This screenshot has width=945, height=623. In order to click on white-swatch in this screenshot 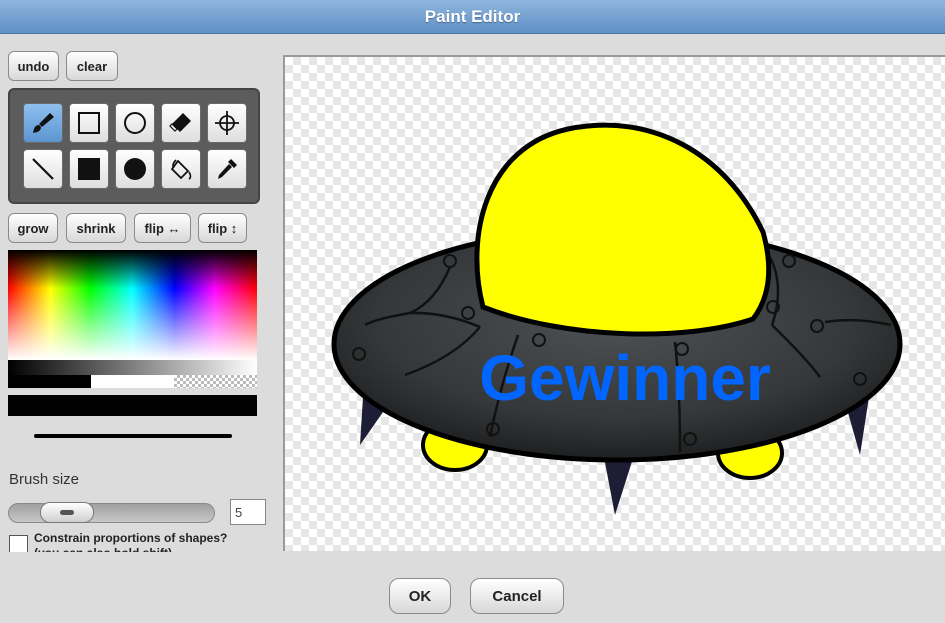, I will do `click(132, 381)`.